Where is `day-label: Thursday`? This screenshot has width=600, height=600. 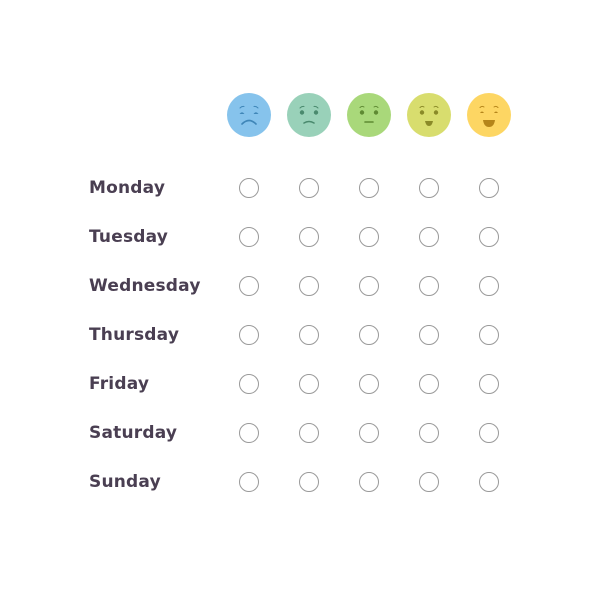
day-label: Thursday is located at coordinates (134, 335).